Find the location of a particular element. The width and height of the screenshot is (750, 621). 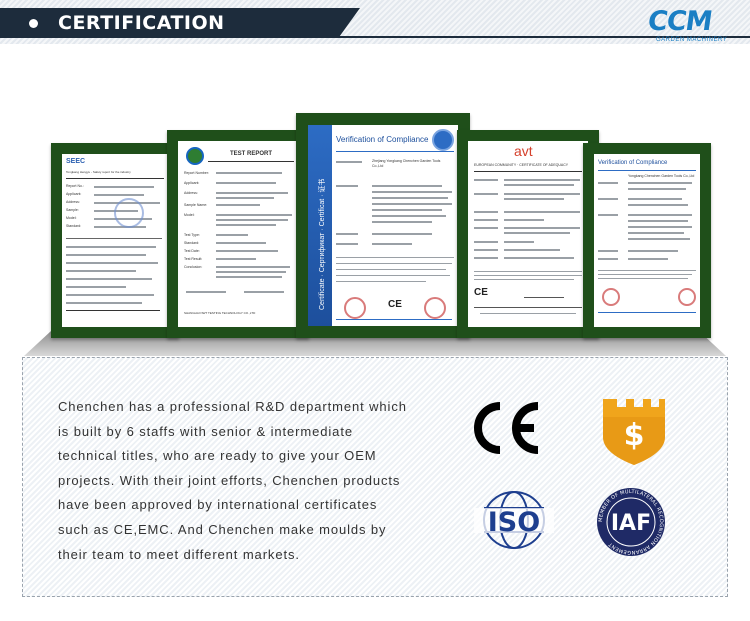

logo-subtitle: GARDEN MACHINERY is located at coordinates (692, 40).